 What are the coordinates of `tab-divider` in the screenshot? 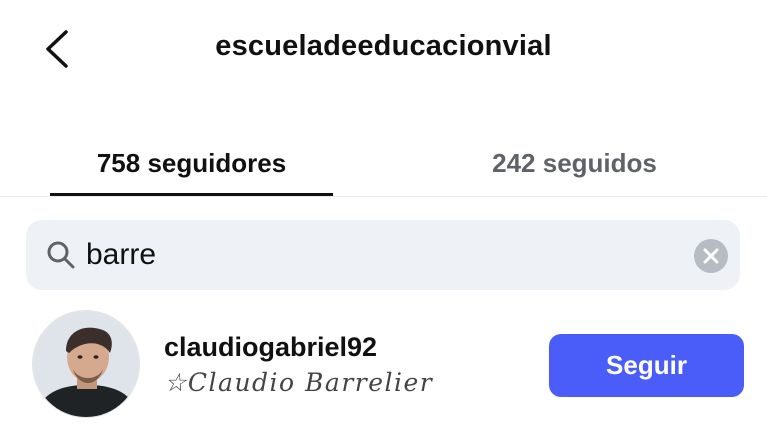 It's located at (383, 196).